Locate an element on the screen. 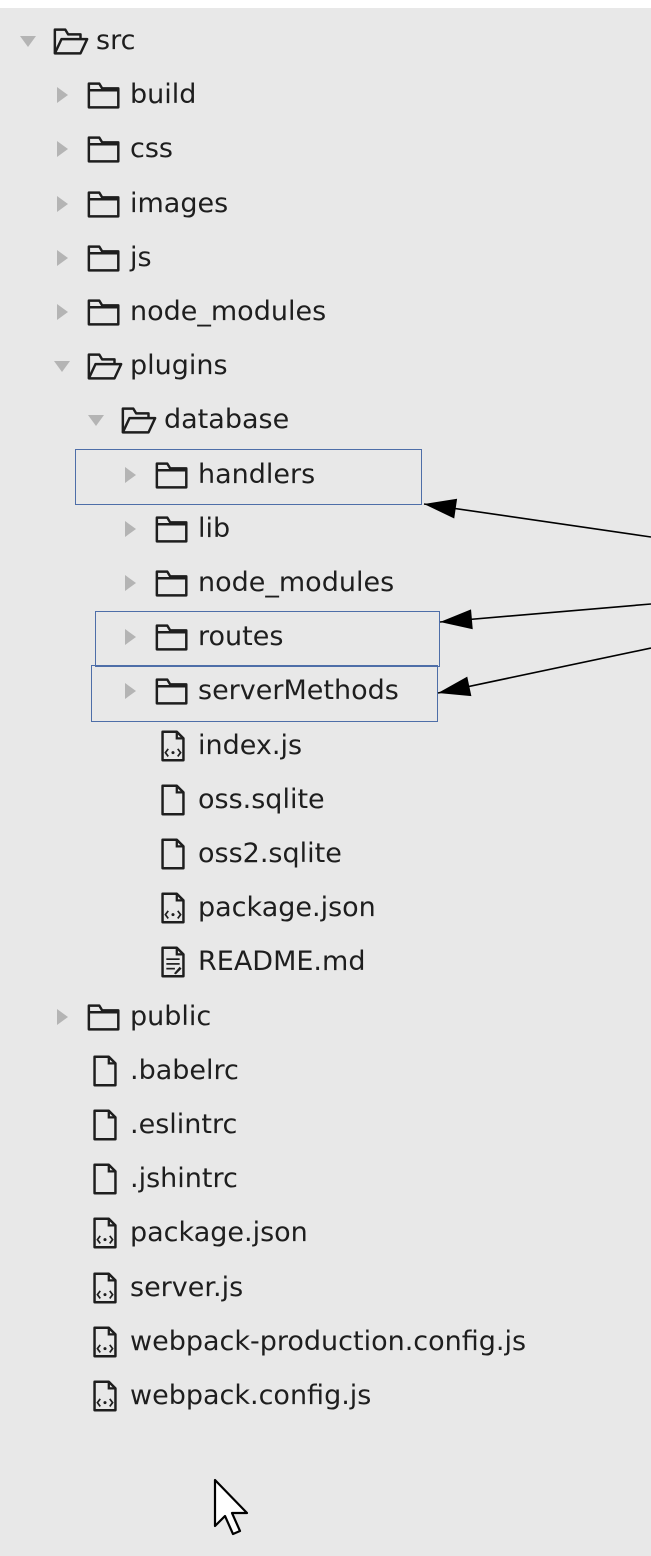  tree-item-lib: lib is located at coordinates (325, 529).